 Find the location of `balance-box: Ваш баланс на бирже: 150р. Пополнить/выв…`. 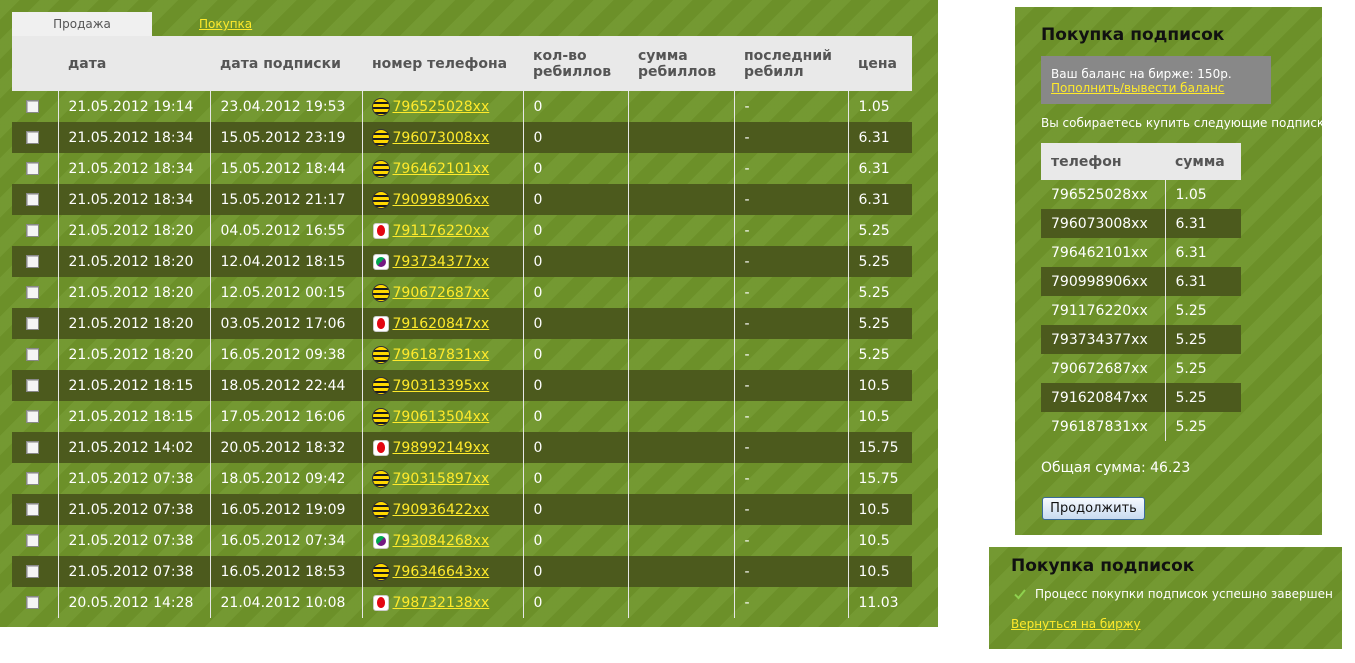

balance-box: Ваш баланс на бирже: 150р. Пополнить/выв… is located at coordinates (1156, 80).